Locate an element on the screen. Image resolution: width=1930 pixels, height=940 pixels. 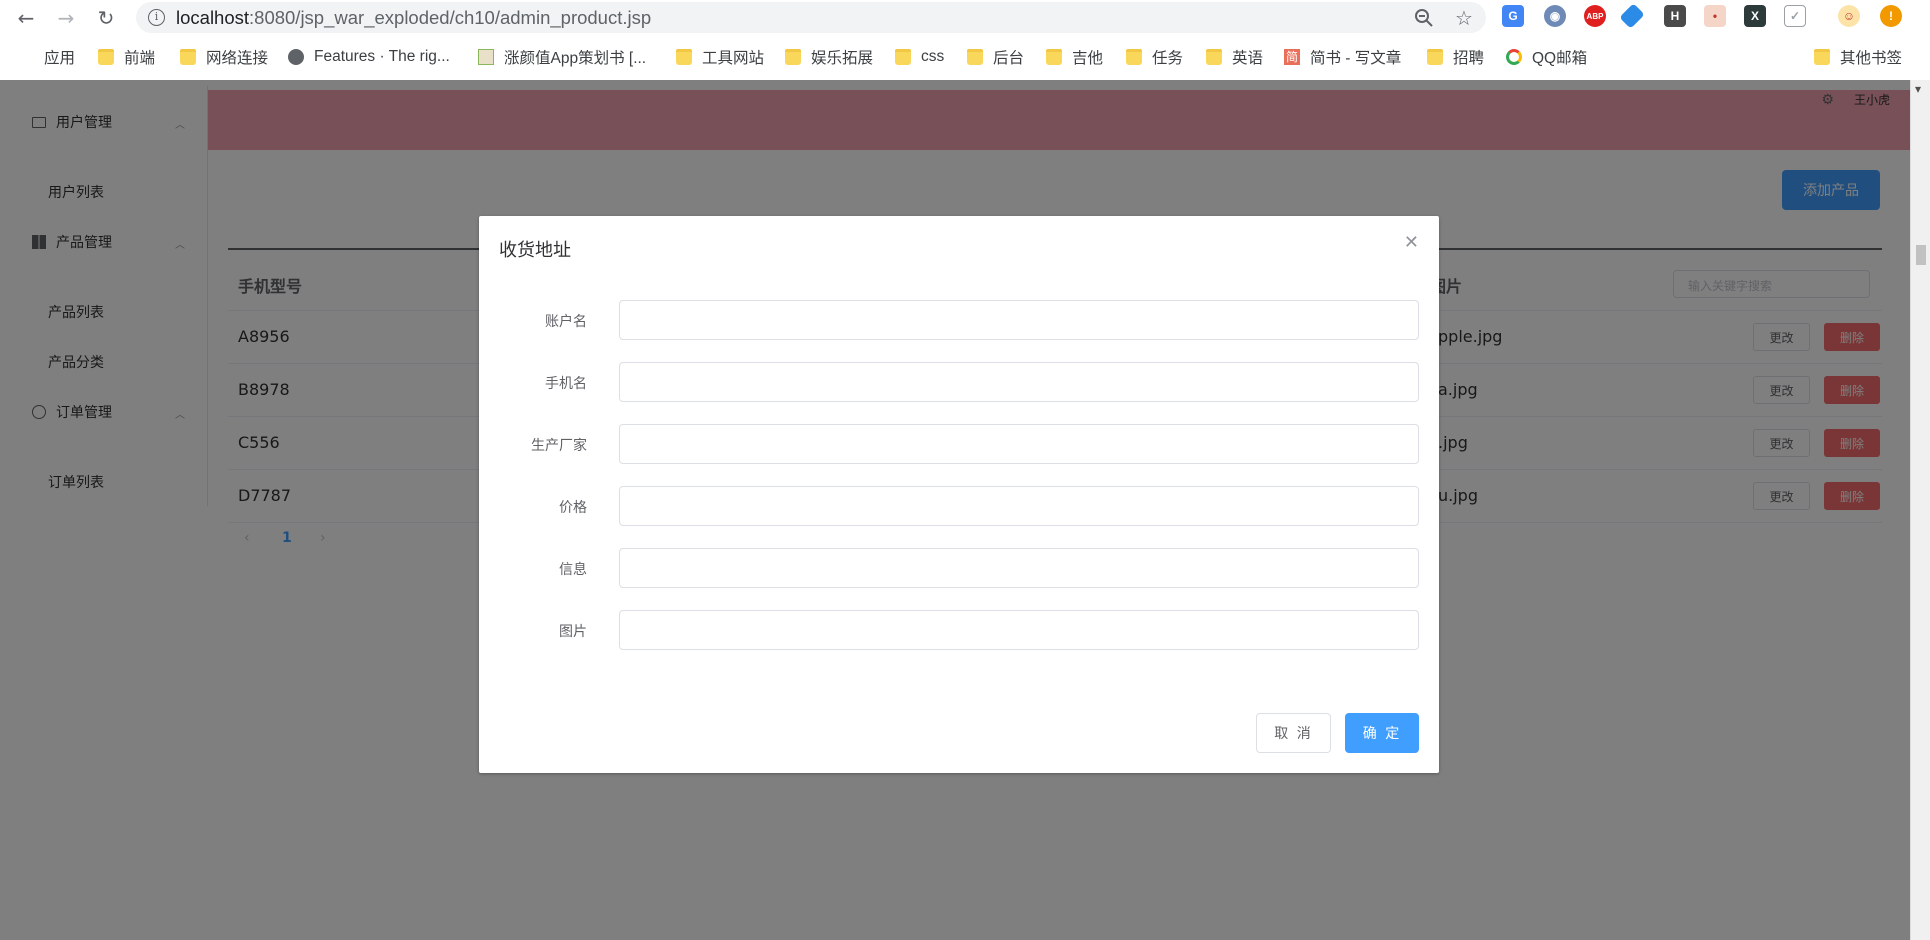
bookmark-apps: 应用 is located at coordinates (46, 57).